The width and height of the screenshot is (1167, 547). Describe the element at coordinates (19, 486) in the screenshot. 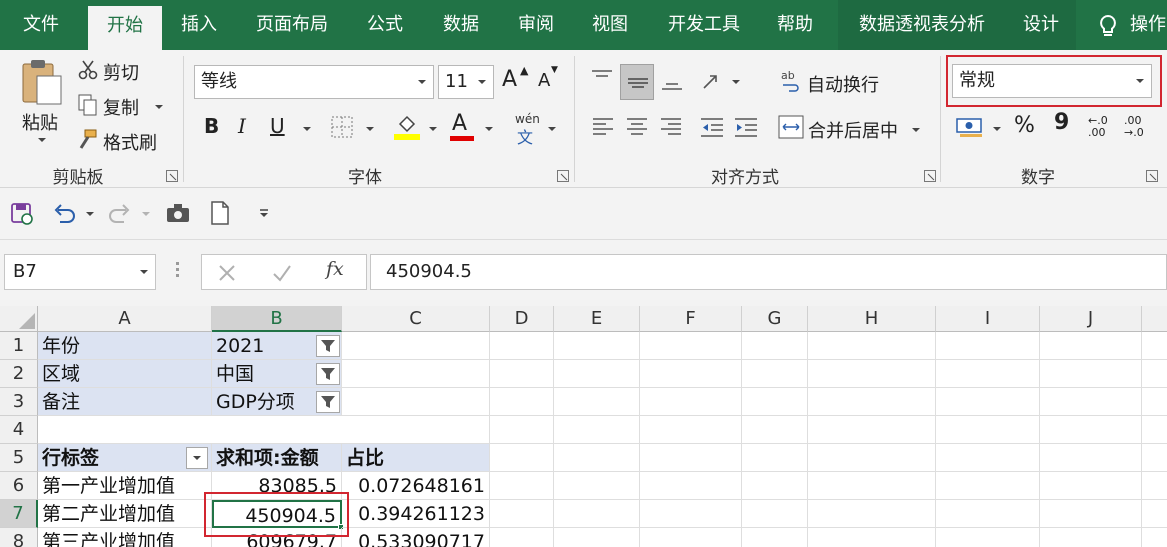

I see `row-header-6: 6` at that location.